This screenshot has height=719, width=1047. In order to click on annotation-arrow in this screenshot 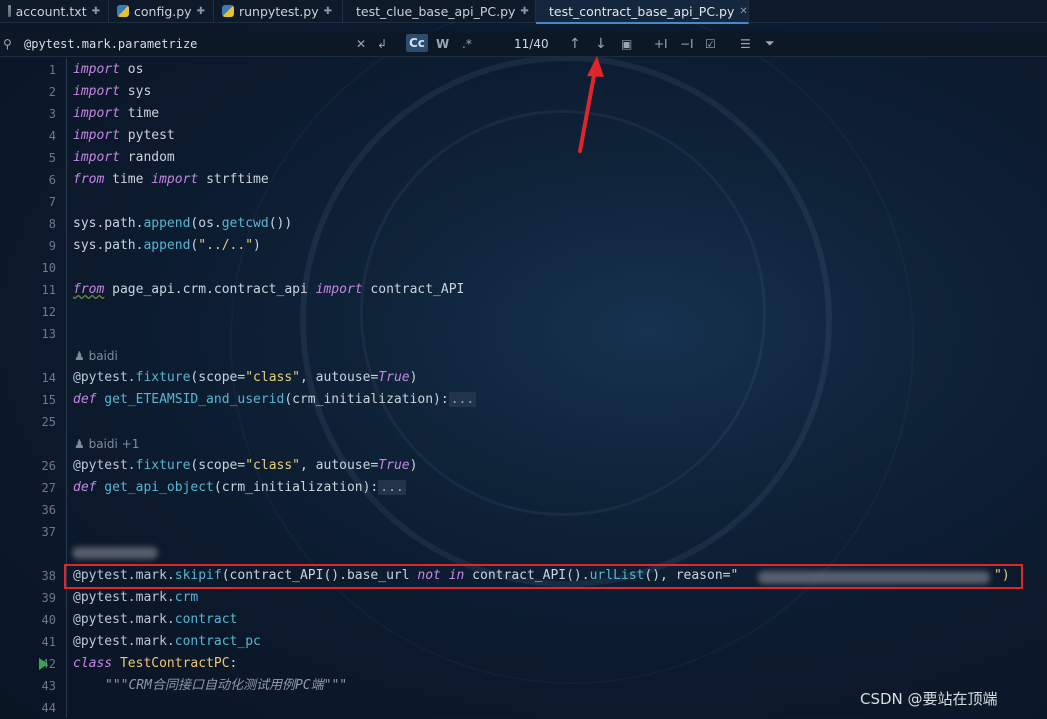, I will do `click(591, 104)`.